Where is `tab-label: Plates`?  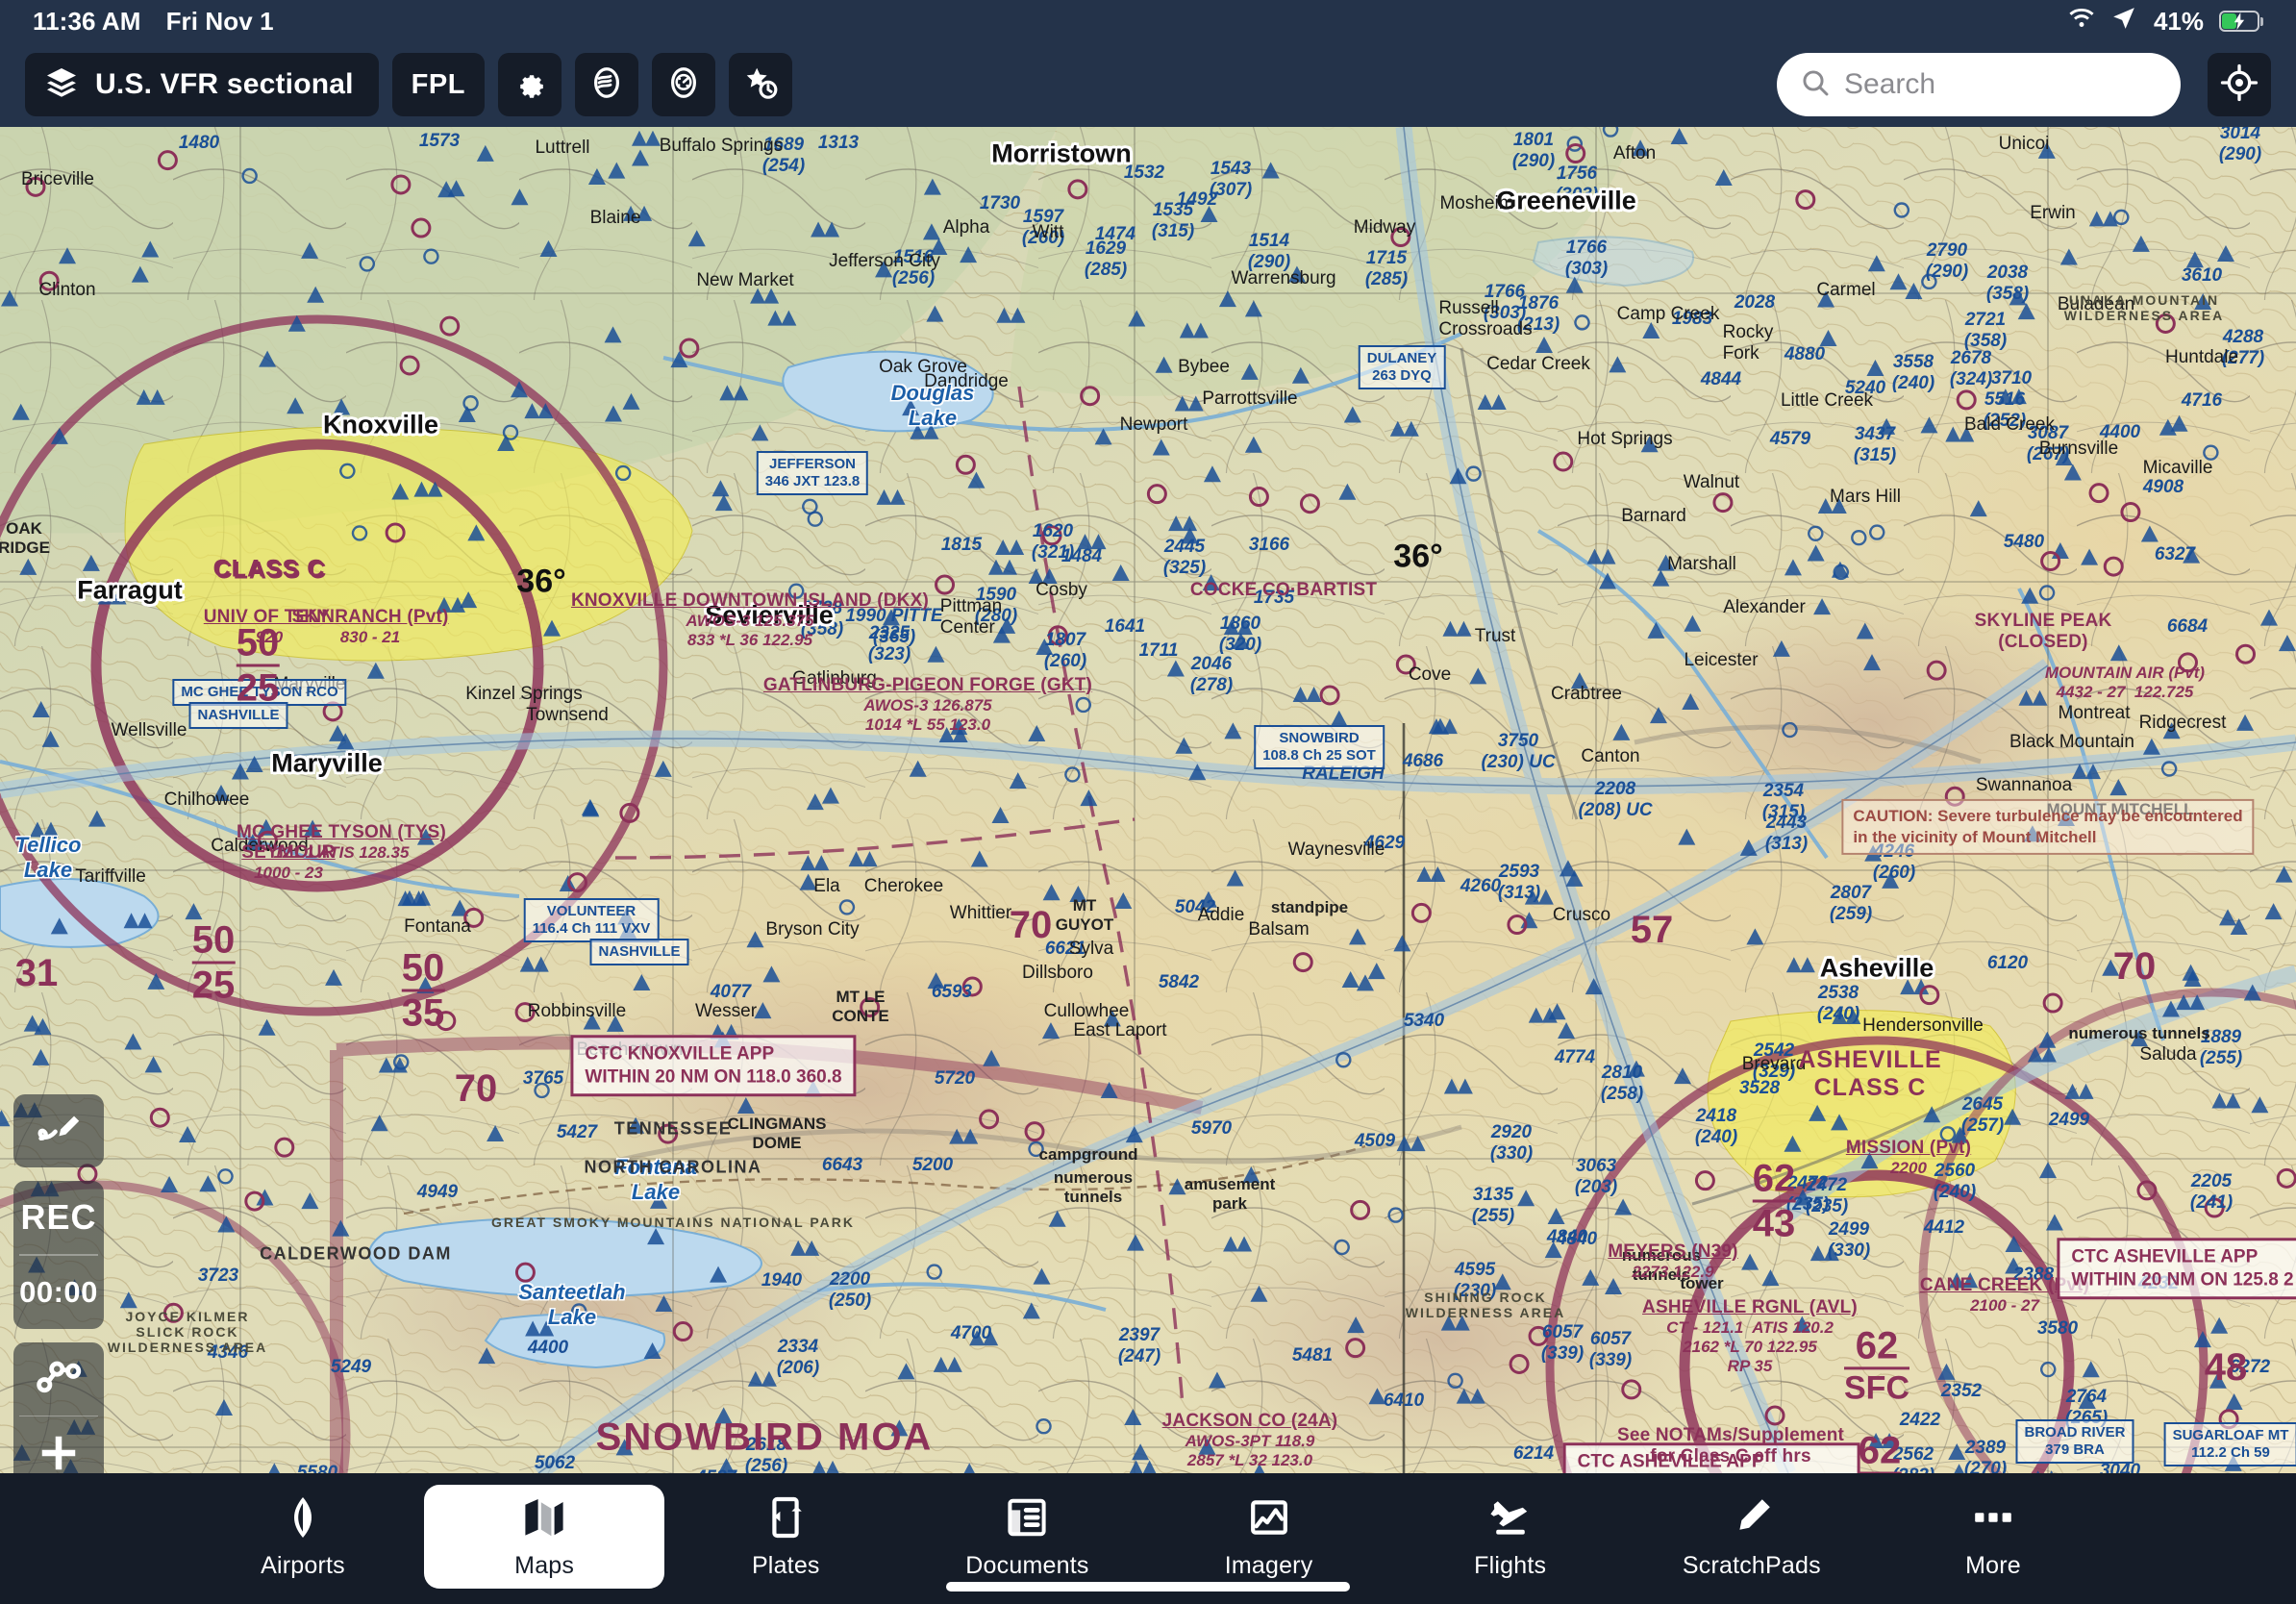
tab-label: Plates is located at coordinates (785, 1565).